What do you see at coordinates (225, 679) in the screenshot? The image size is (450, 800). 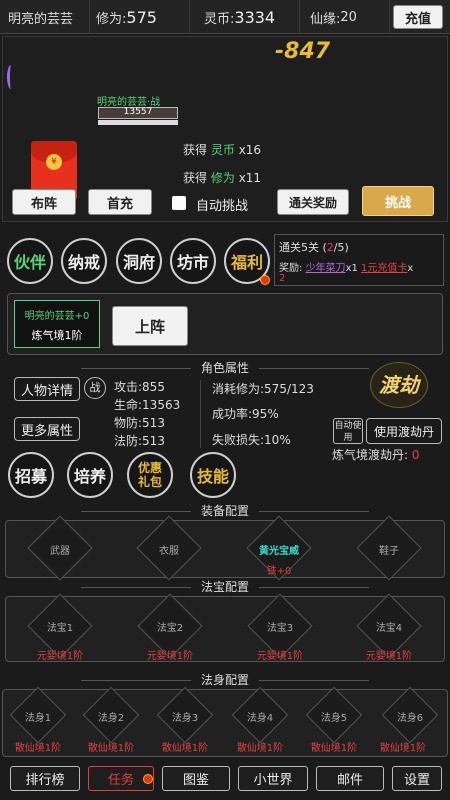 I see `body-section-title: 法身配置` at bounding box center [225, 679].